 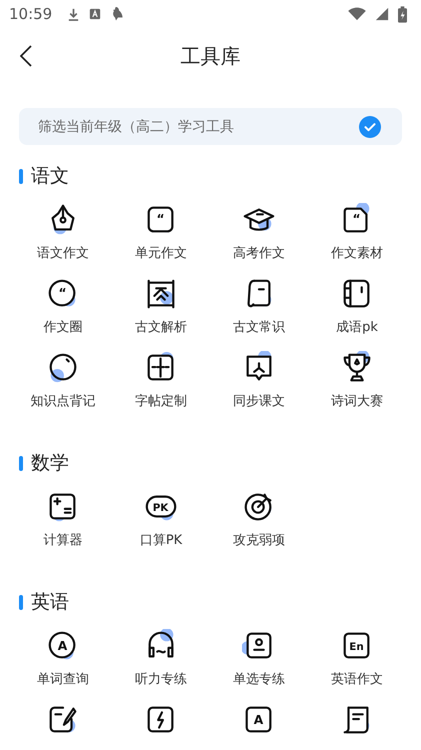 I want to click on tool-button: 知识点背记, so click(x=63, y=380).